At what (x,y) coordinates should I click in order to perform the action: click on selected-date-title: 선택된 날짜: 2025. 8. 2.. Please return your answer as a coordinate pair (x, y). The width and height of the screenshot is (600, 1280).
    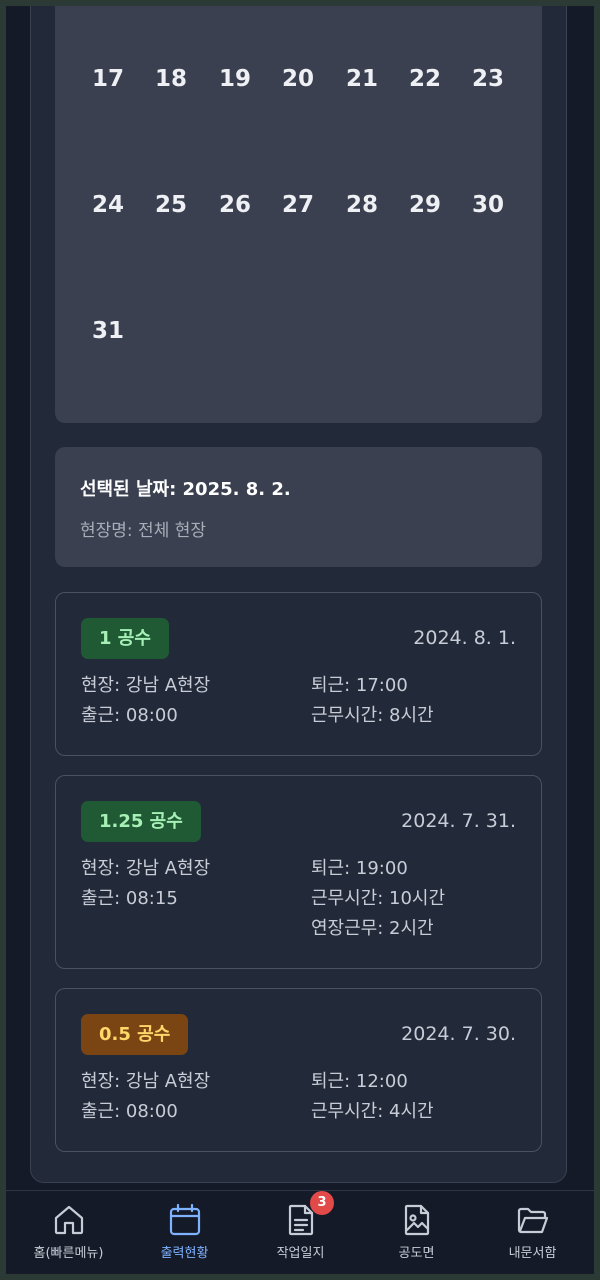
    Looking at the image, I should click on (185, 489).